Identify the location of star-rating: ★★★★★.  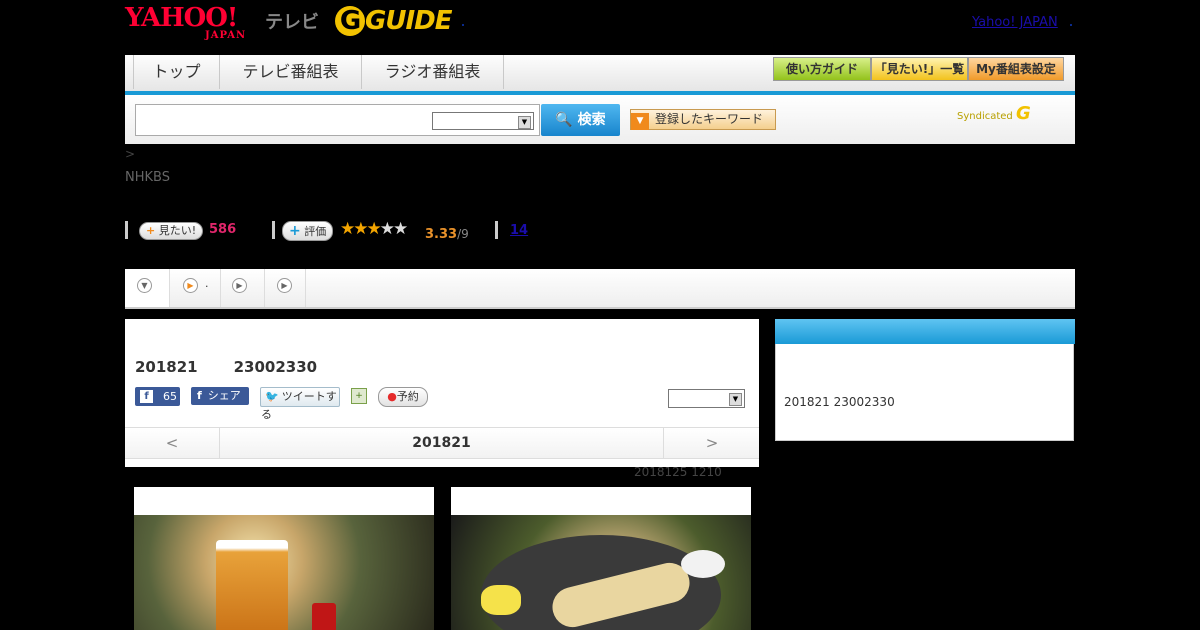
(374, 229).